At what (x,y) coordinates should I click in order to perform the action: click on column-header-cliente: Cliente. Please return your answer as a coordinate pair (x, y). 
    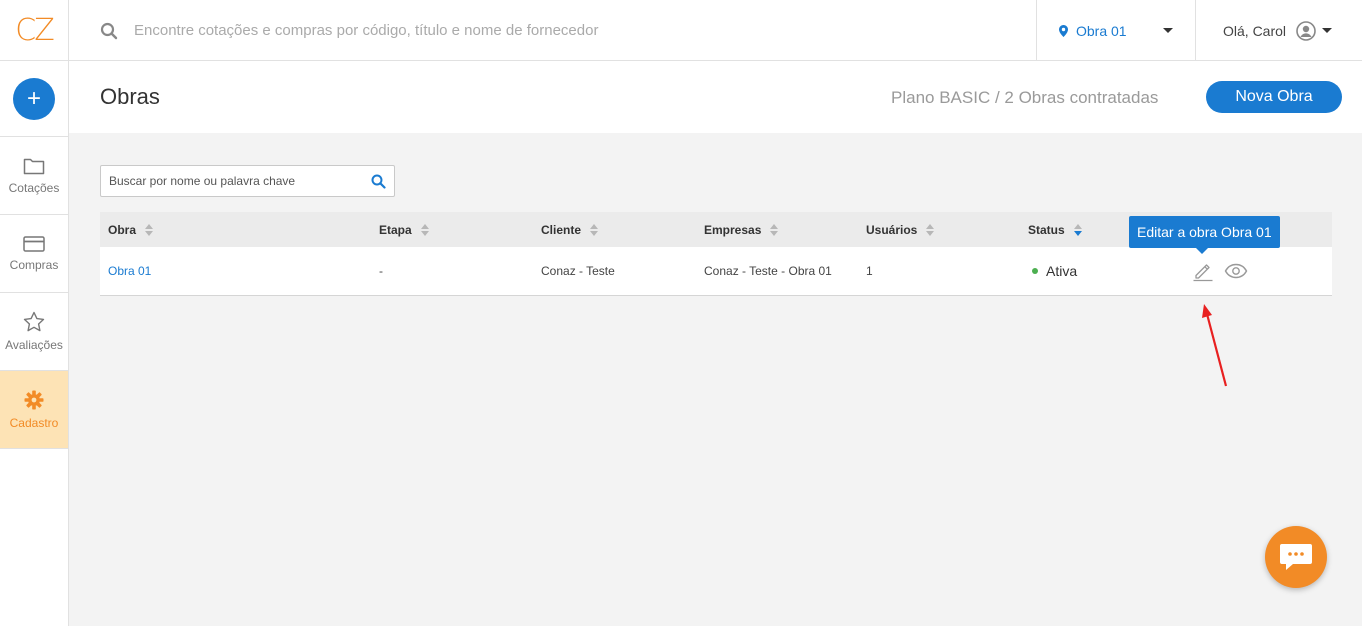
    Looking at the image, I should click on (570, 229).